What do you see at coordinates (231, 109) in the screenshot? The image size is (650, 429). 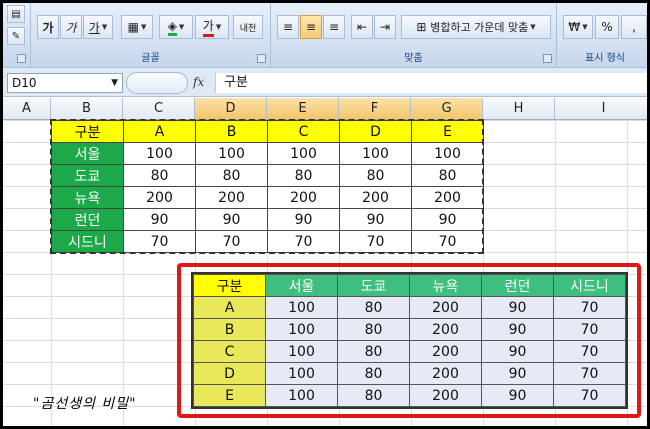 I see `column-header-d: D` at bounding box center [231, 109].